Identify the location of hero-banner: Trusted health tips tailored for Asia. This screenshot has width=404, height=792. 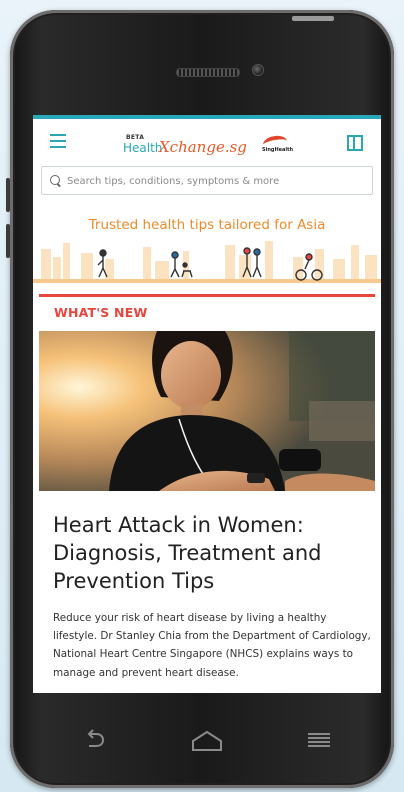
(207, 243).